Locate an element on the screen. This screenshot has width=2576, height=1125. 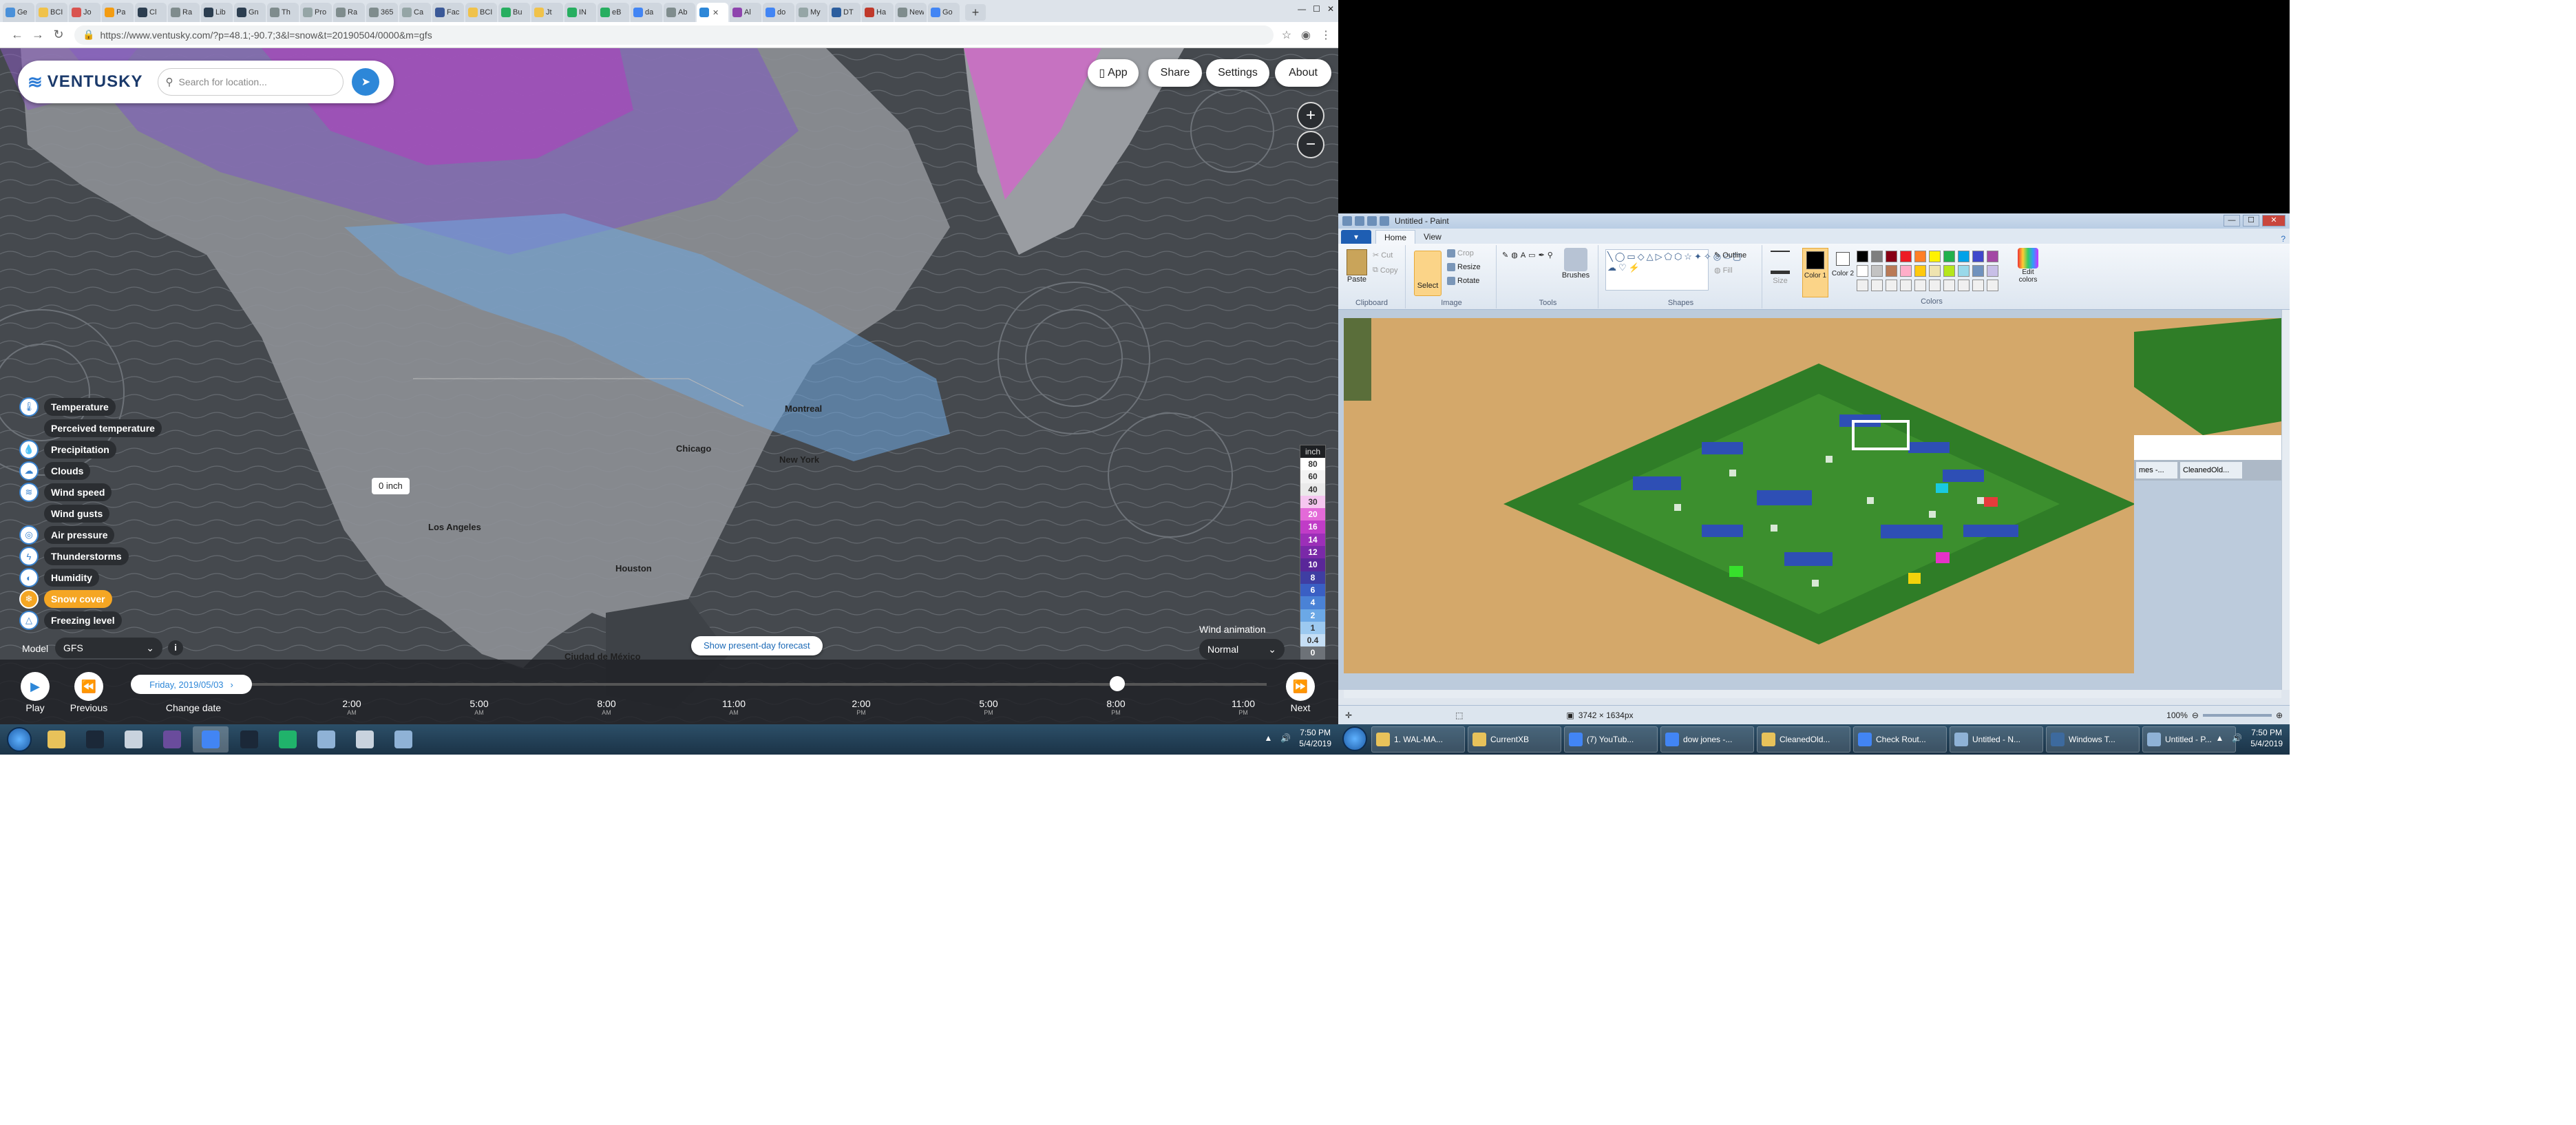
vertical-scrollbar is located at coordinates (2286, 500).